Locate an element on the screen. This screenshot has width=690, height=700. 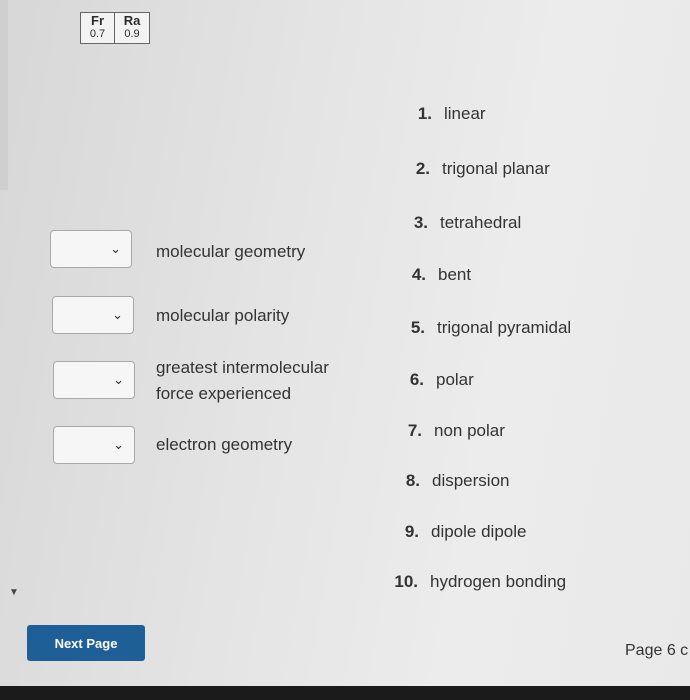
choice-label: linear is located at coordinates (465, 113).